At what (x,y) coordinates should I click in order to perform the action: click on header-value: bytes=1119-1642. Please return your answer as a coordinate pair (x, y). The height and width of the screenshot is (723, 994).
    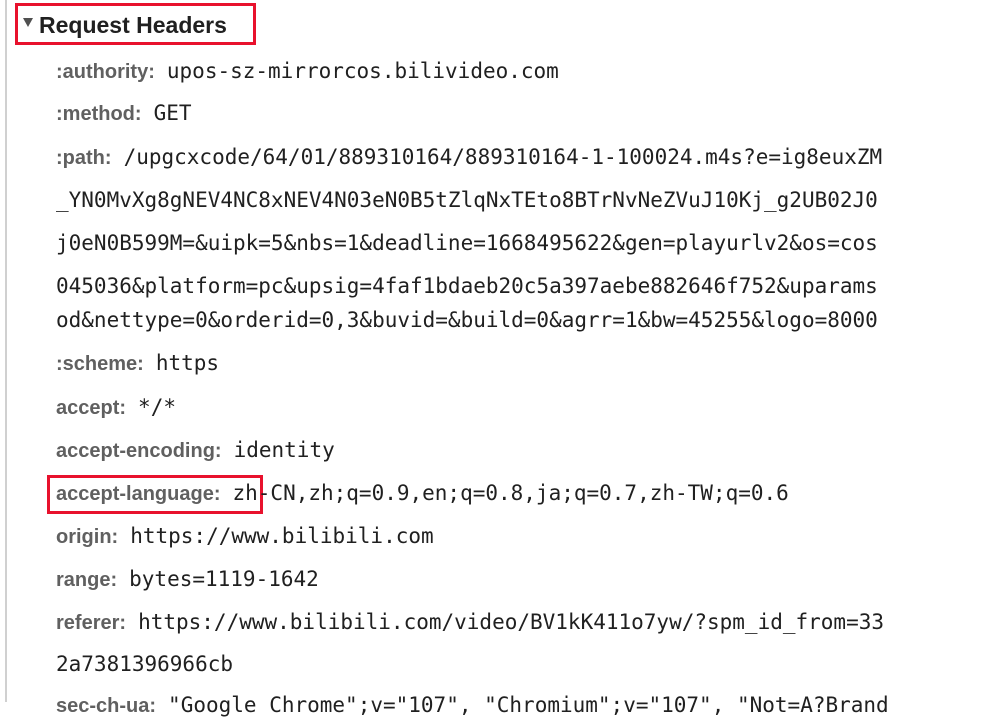
    Looking at the image, I should click on (224, 579).